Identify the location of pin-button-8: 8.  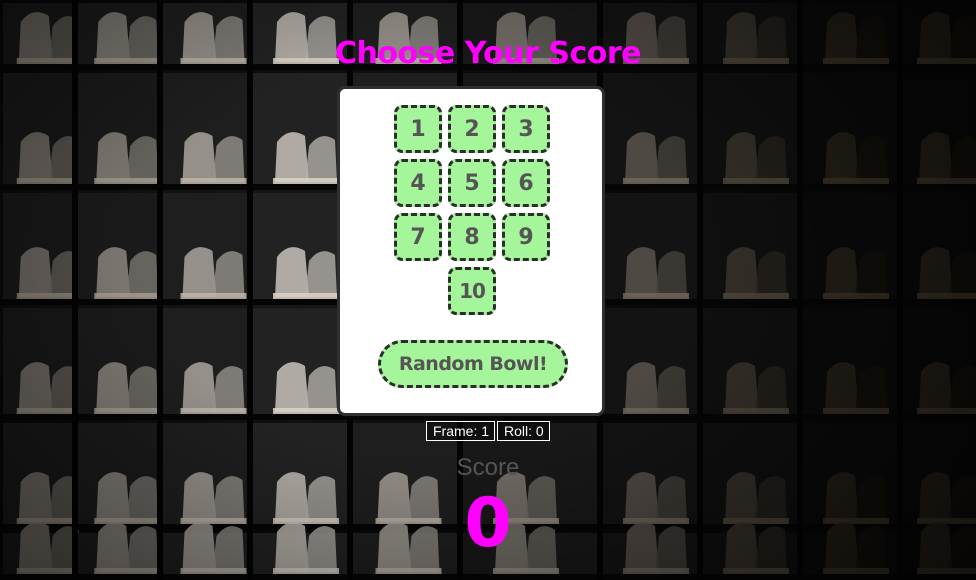
(472, 237).